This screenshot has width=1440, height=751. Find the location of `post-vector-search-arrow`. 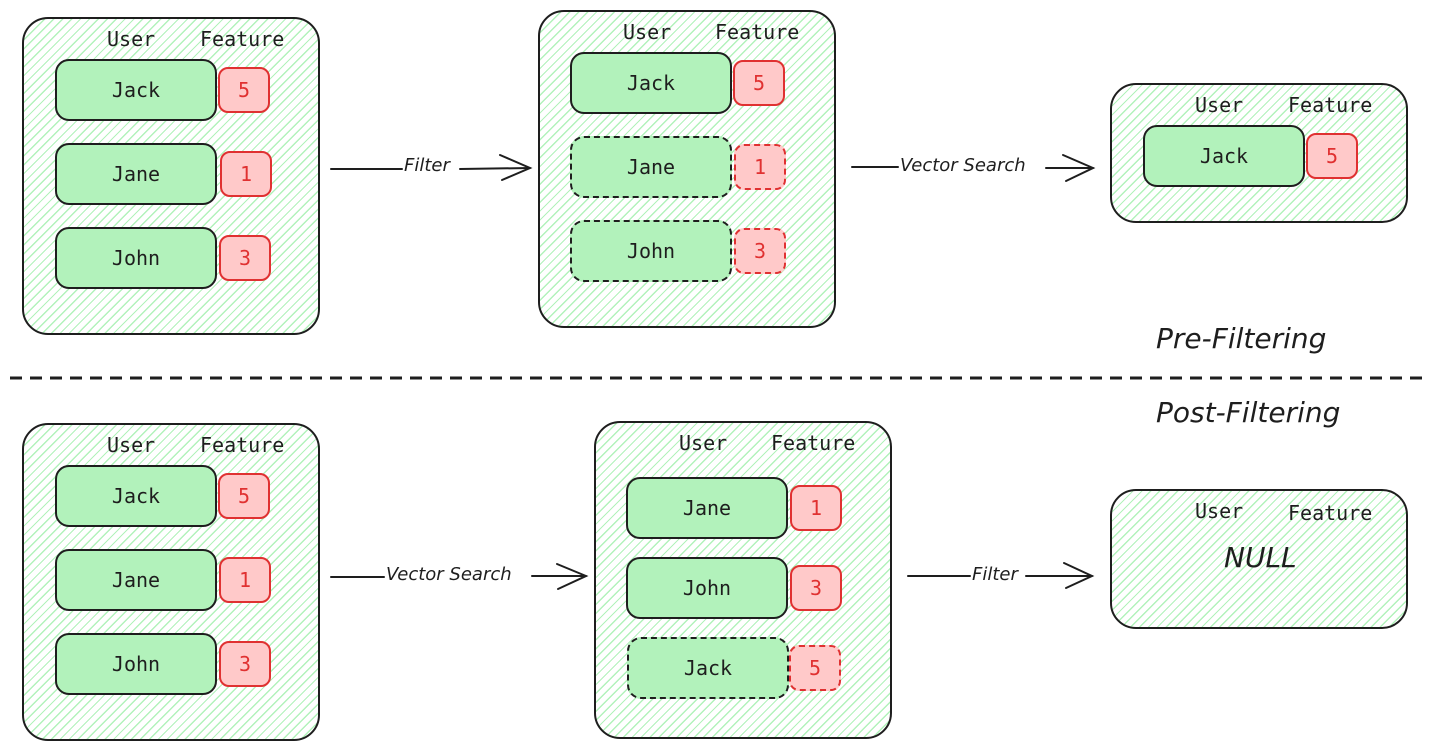

post-vector-search-arrow is located at coordinates (459, 576).